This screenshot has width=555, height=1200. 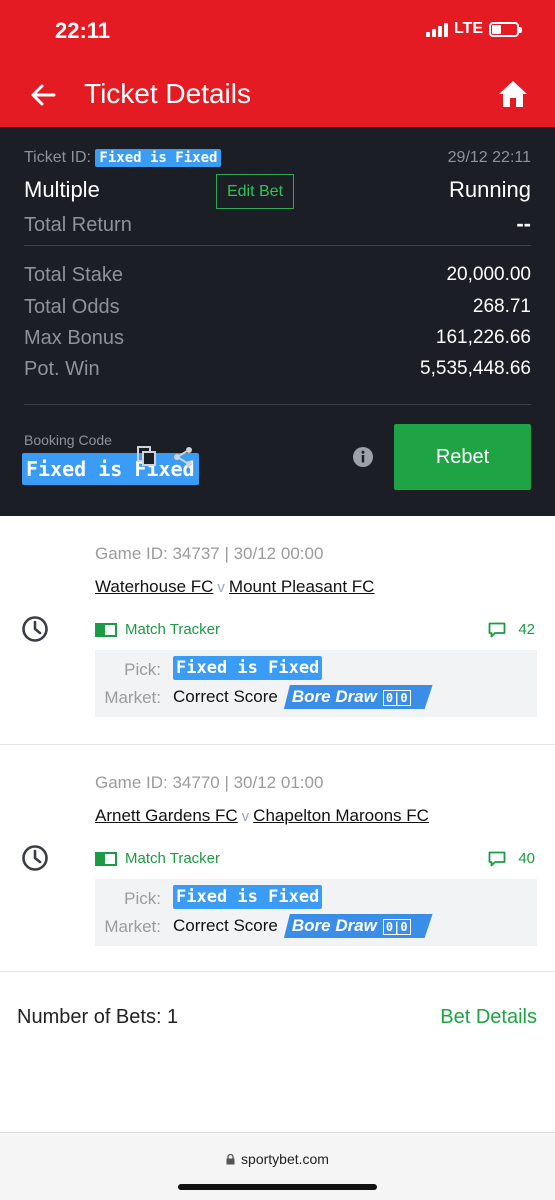 I want to click on stat-value: 268.71, so click(x=501, y=306).